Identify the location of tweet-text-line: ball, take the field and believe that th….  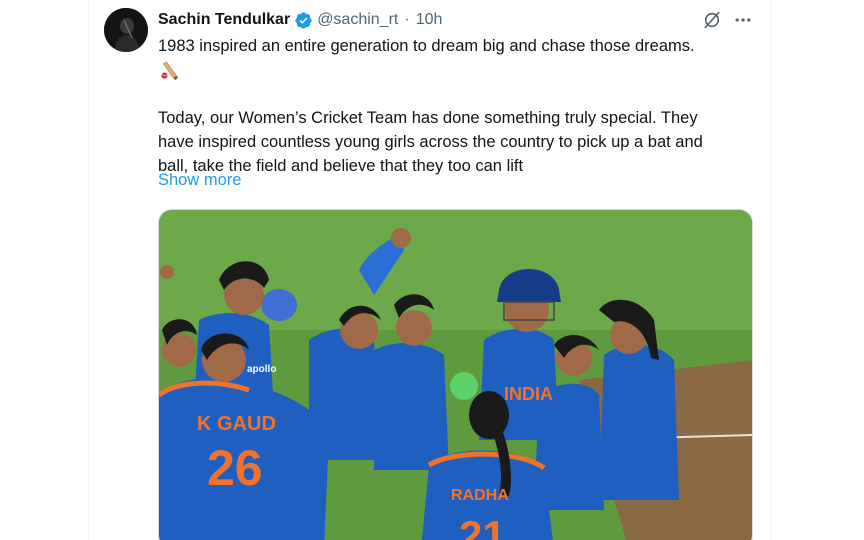
(341, 166).